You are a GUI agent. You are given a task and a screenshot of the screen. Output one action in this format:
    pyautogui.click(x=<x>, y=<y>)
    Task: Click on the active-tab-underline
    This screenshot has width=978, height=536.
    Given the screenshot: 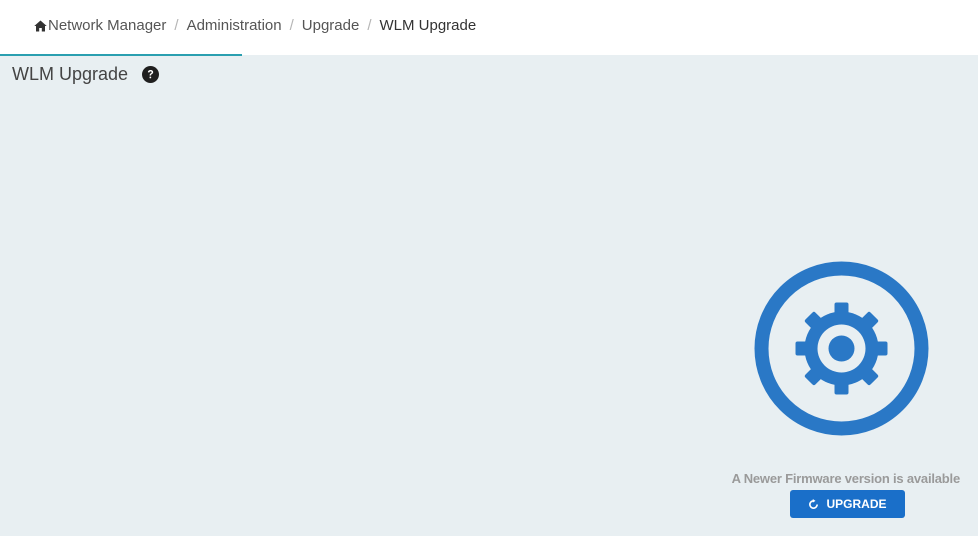 What is the action you would take?
    pyautogui.click(x=121, y=55)
    